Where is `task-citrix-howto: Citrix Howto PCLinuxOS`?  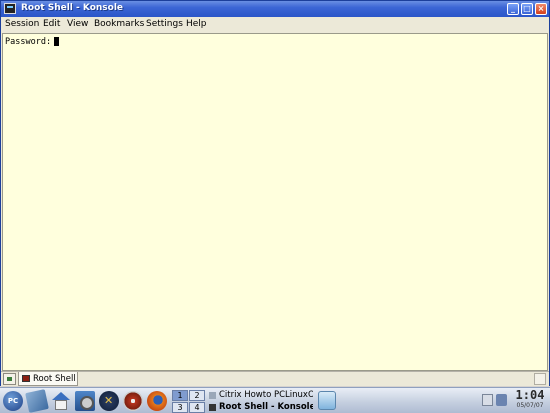 task-citrix-howto: Citrix Howto PCLinuxOS is located at coordinates (260, 395).